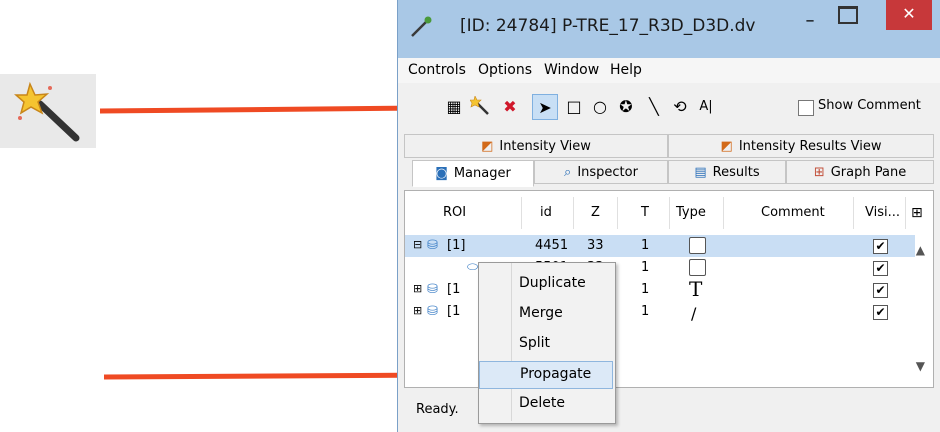  Describe the element at coordinates (810, 21) in the screenshot. I see `minimize-button: –` at that location.